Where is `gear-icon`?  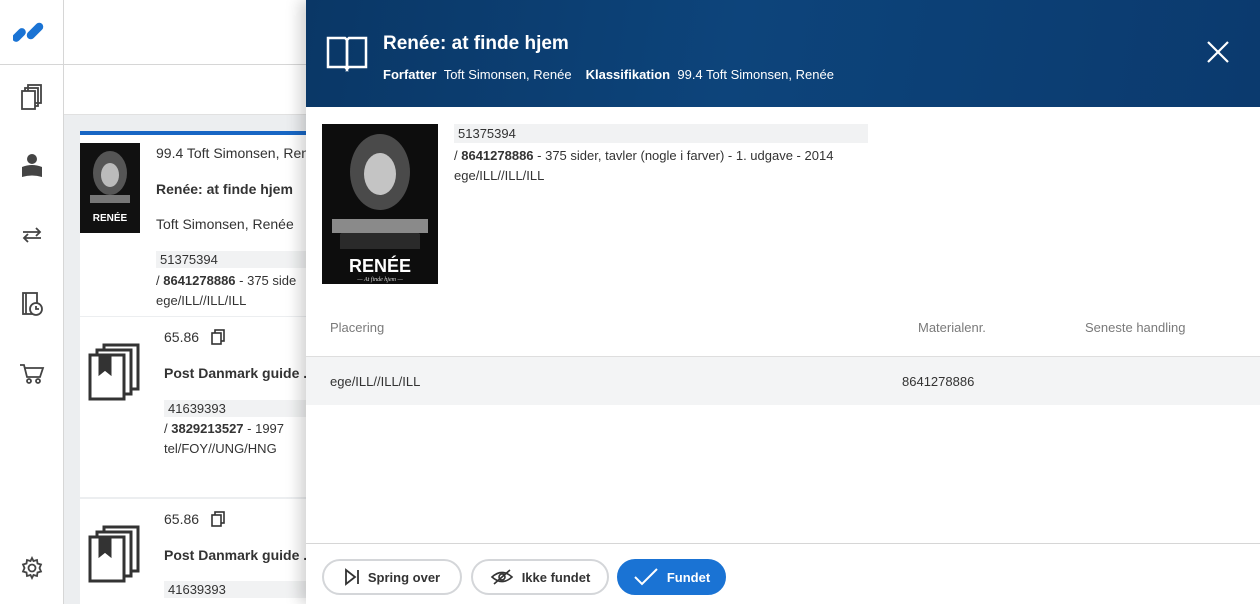
gear-icon is located at coordinates (32, 568).